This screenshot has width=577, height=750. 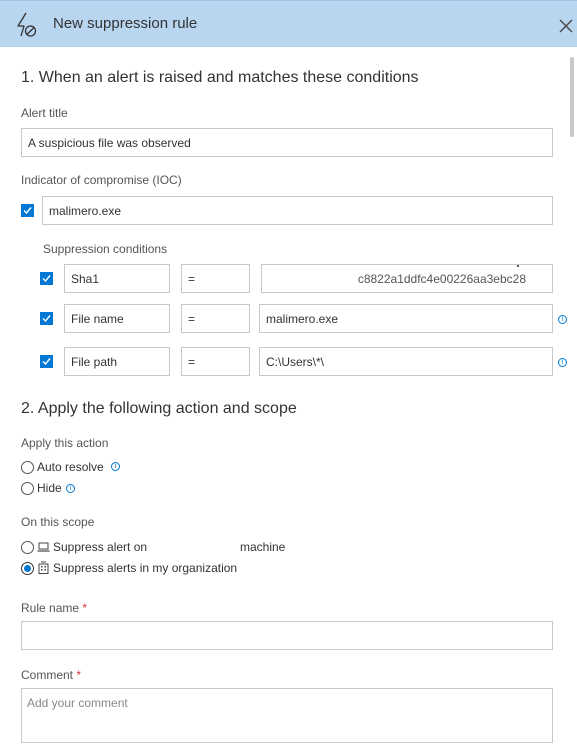 I want to click on panel-title: New suppression rule, so click(x=125, y=23).